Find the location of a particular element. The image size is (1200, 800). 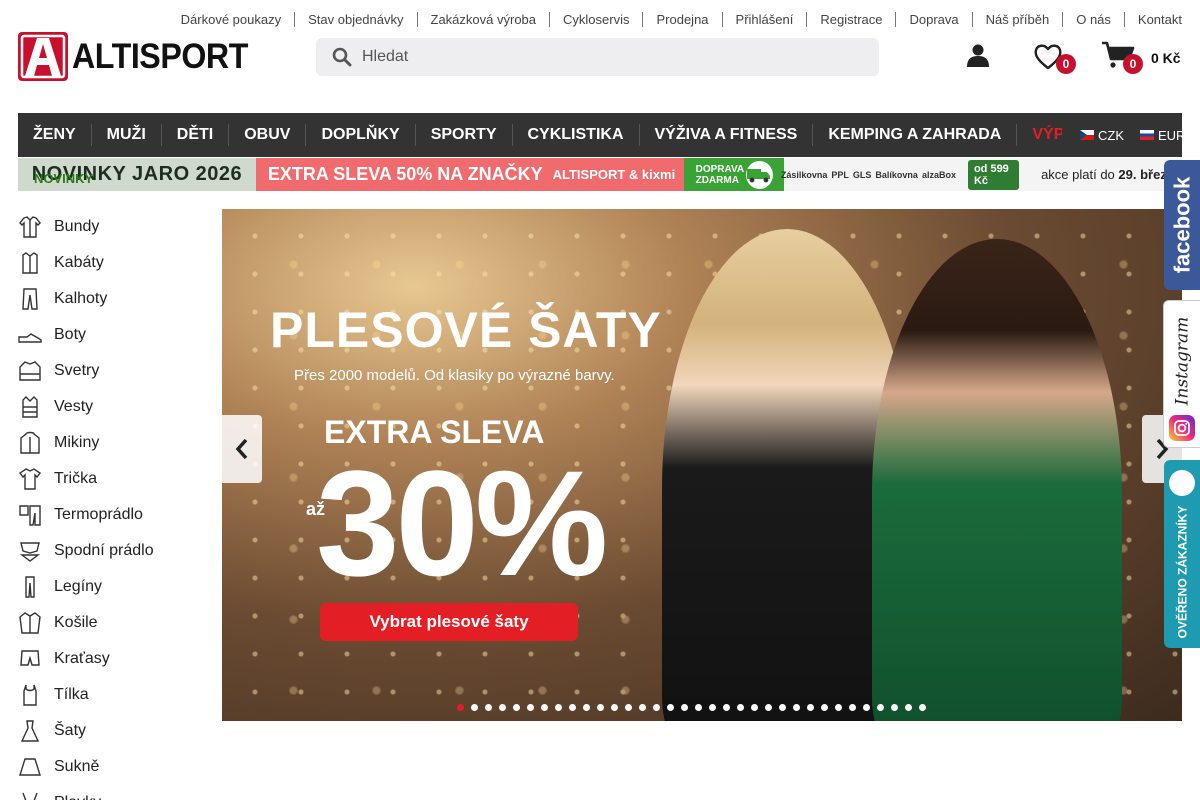

category-label: Tílka is located at coordinates (71, 694).